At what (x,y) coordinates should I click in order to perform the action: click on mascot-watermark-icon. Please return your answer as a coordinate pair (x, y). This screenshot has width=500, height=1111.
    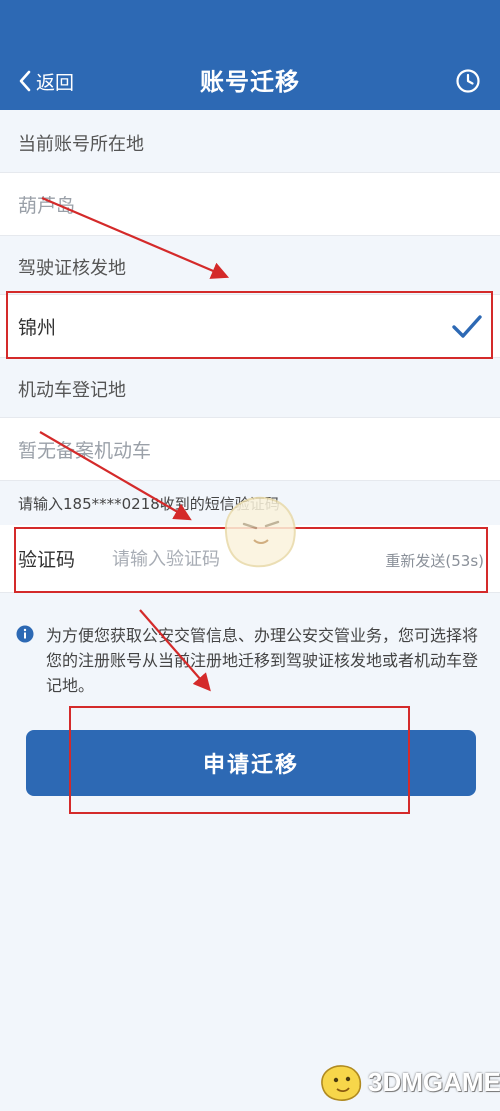
    Looking at the image, I should click on (260, 532).